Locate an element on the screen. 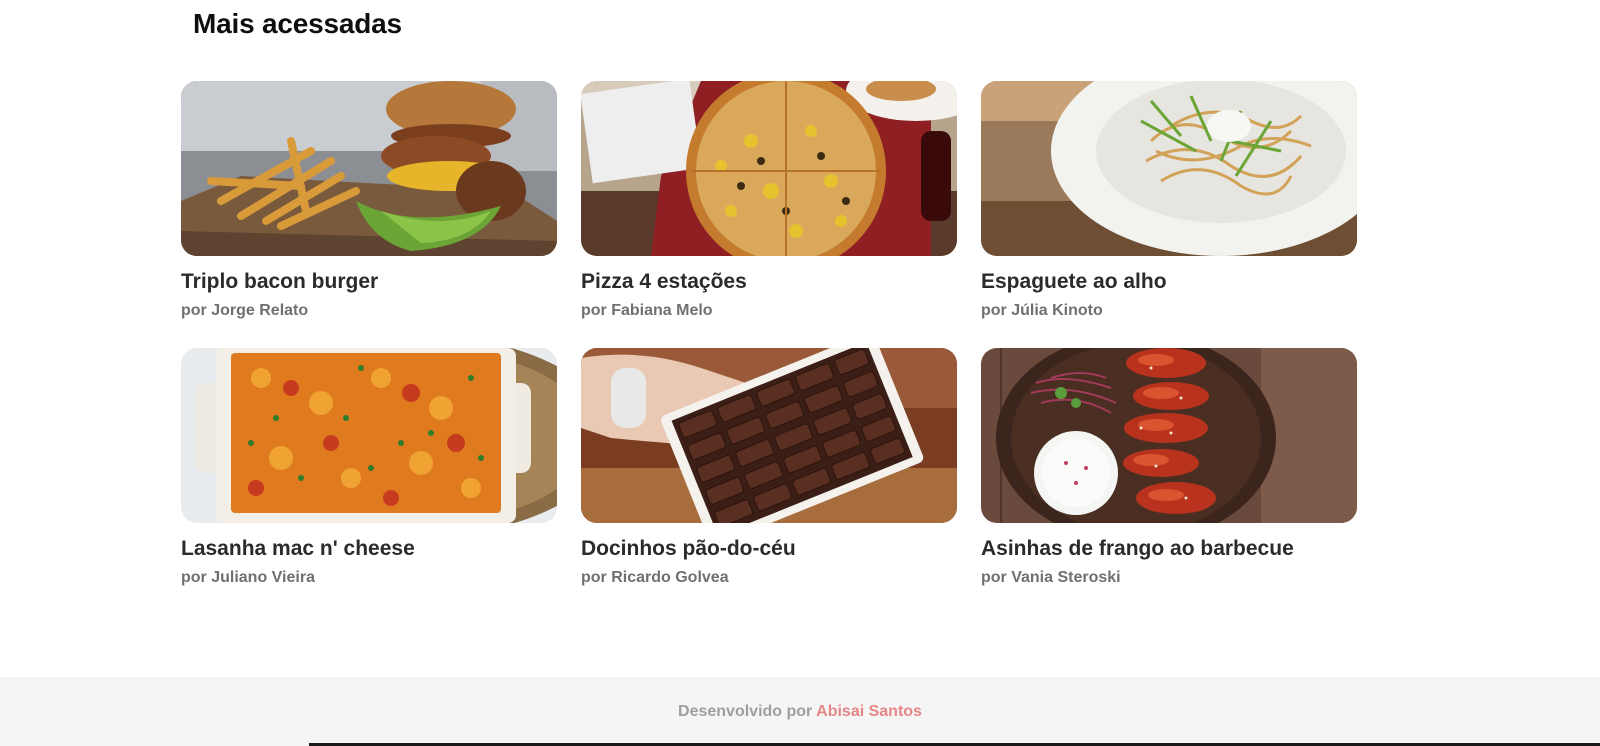  recipe-title: Docinhos pão-do-céu is located at coordinates (769, 549).